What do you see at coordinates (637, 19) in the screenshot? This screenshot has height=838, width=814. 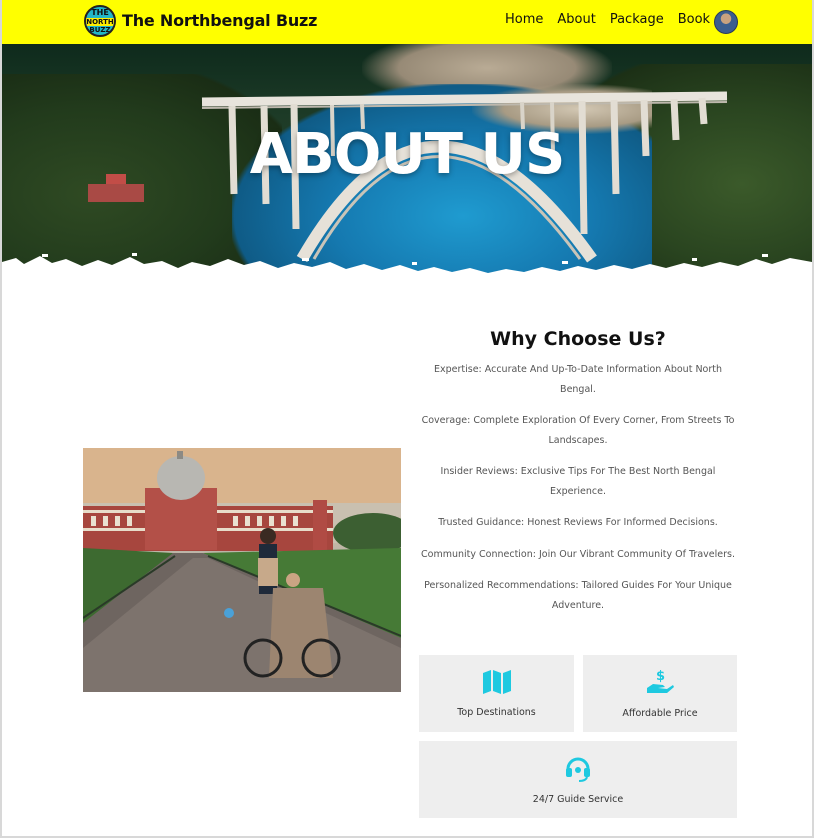 I see `nav-package: Package` at bounding box center [637, 19].